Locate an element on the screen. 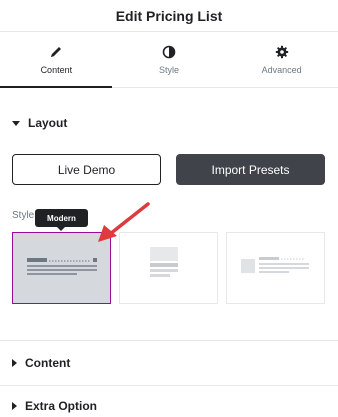 Image resolution: width=338 pixels, height=417 pixels. panel-header: Edit Pricing List is located at coordinates (169, 16).